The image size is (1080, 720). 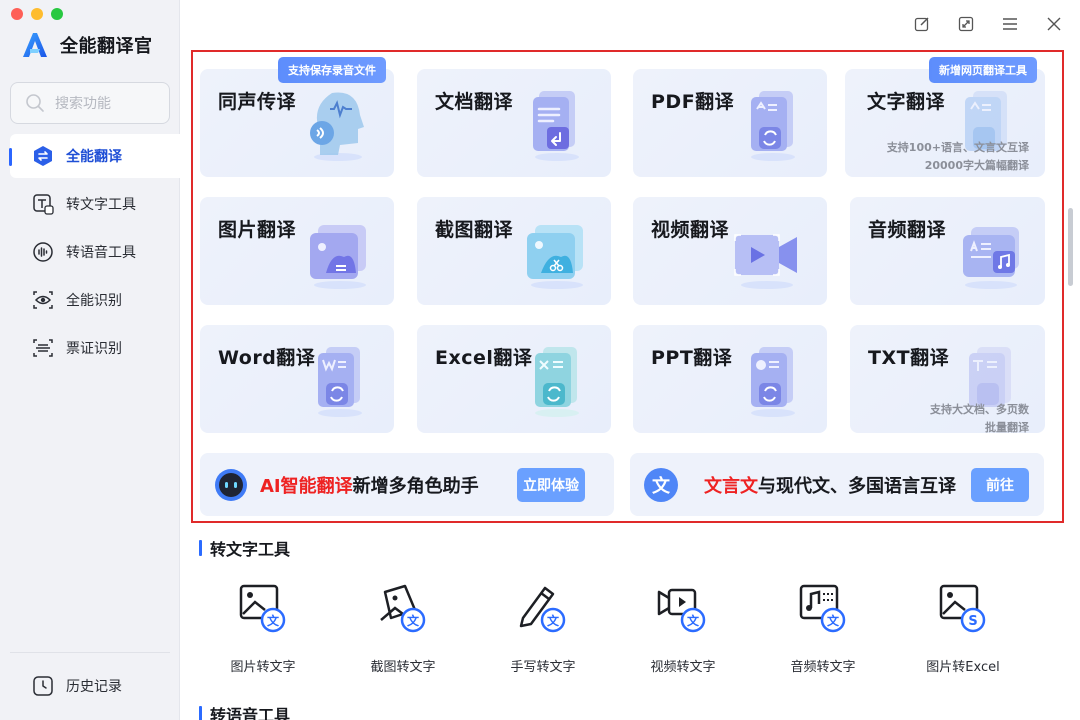 I want to click on card-screenshot-translate: 截图翻译, so click(x=514, y=251).